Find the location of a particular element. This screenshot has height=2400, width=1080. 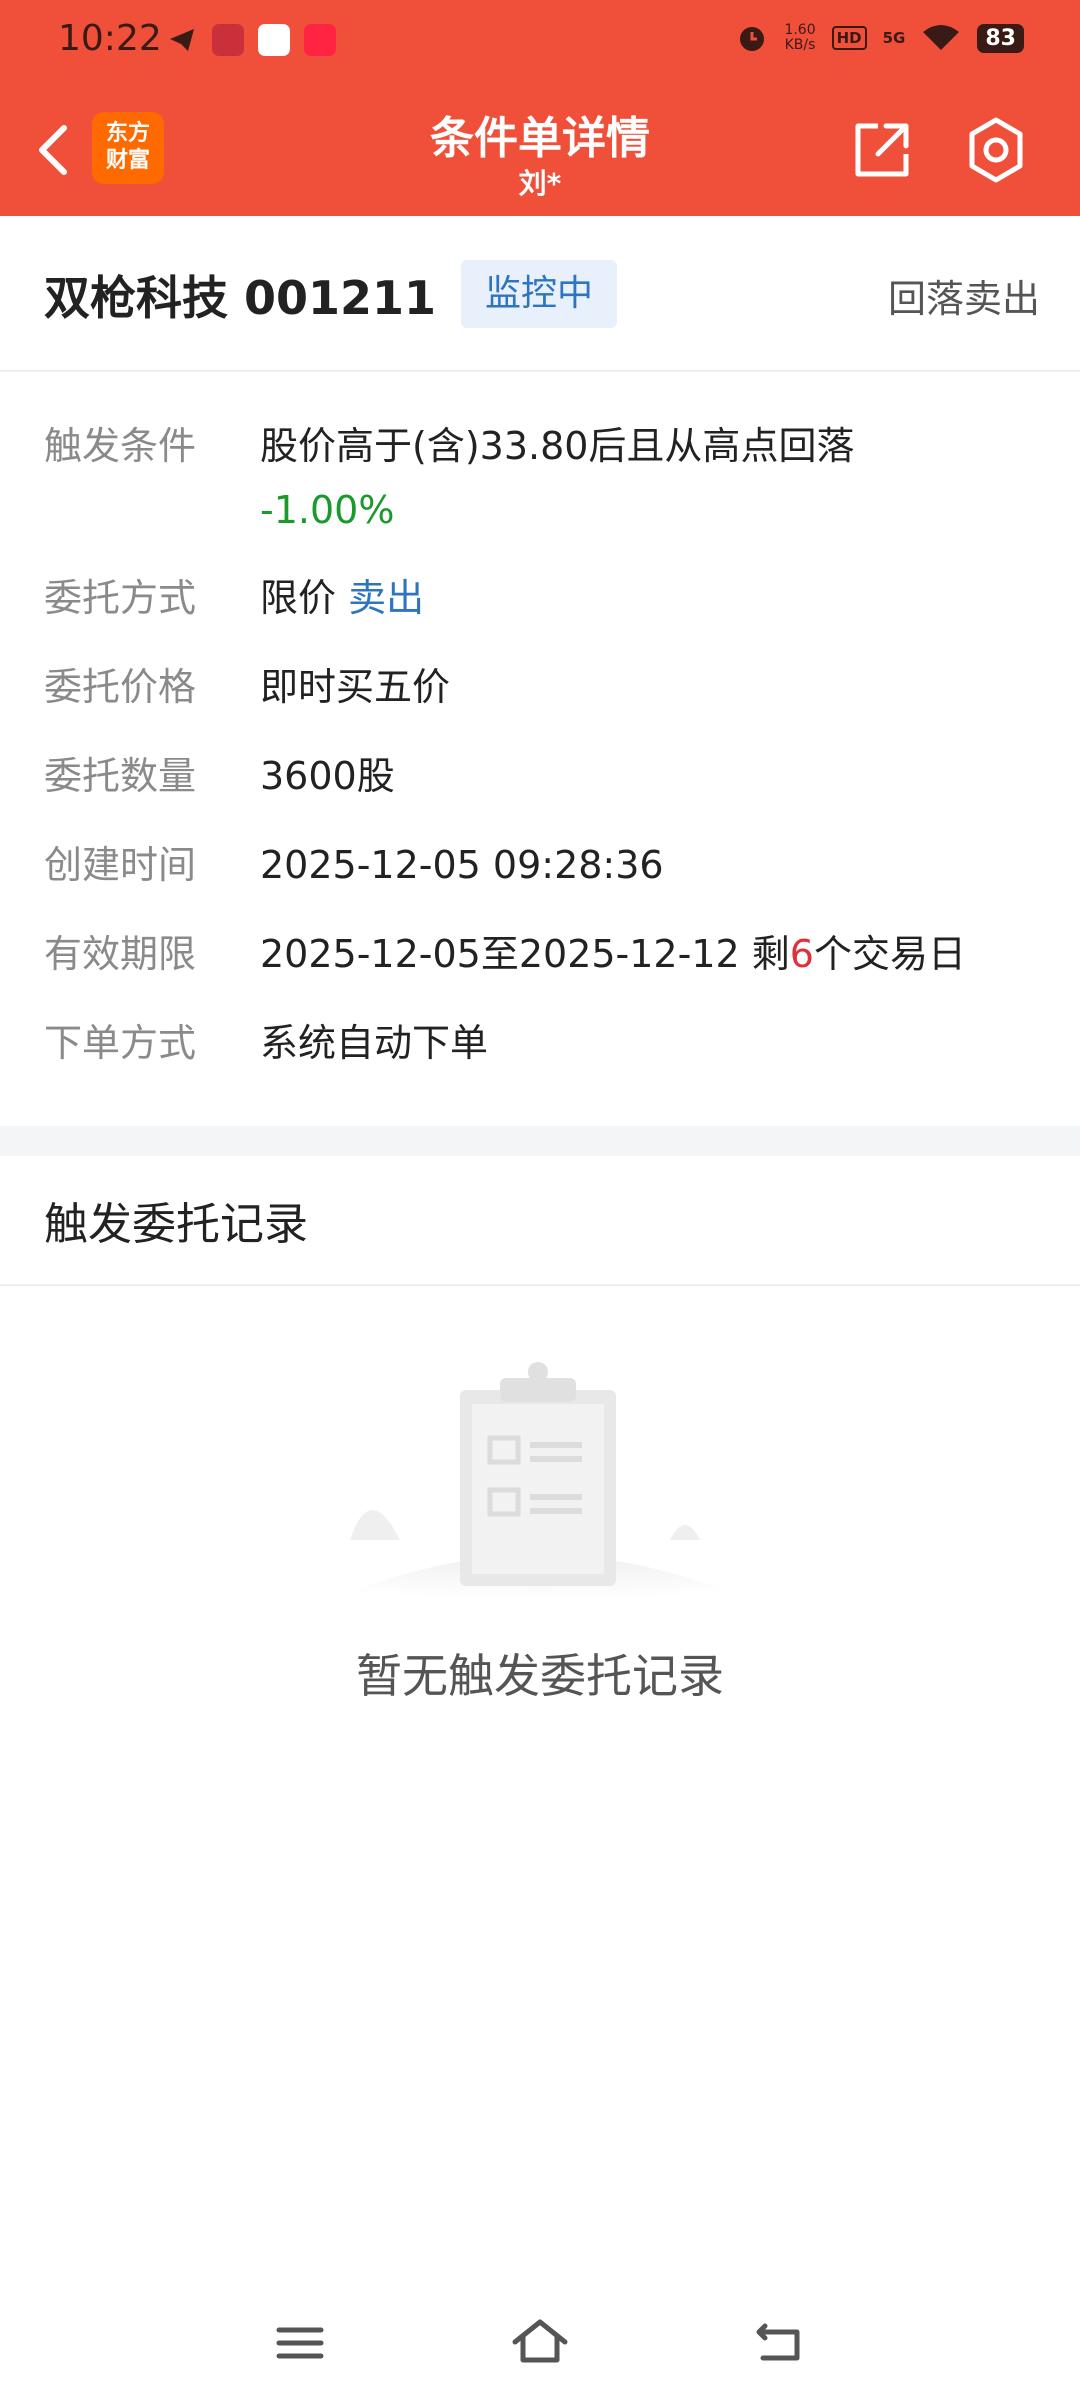

validity-range: 2025-12-05至2025-12-12 剩 is located at coordinates (525, 954).